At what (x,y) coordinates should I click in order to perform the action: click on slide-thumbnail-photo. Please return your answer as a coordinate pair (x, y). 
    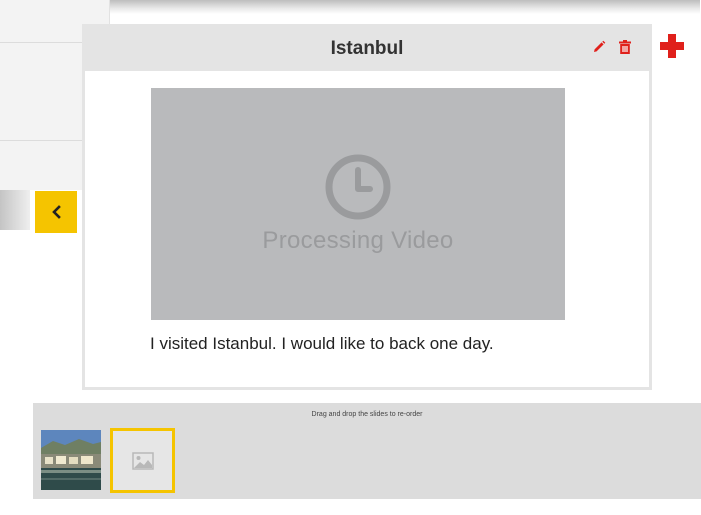
    Looking at the image, I should click on (71, 460).